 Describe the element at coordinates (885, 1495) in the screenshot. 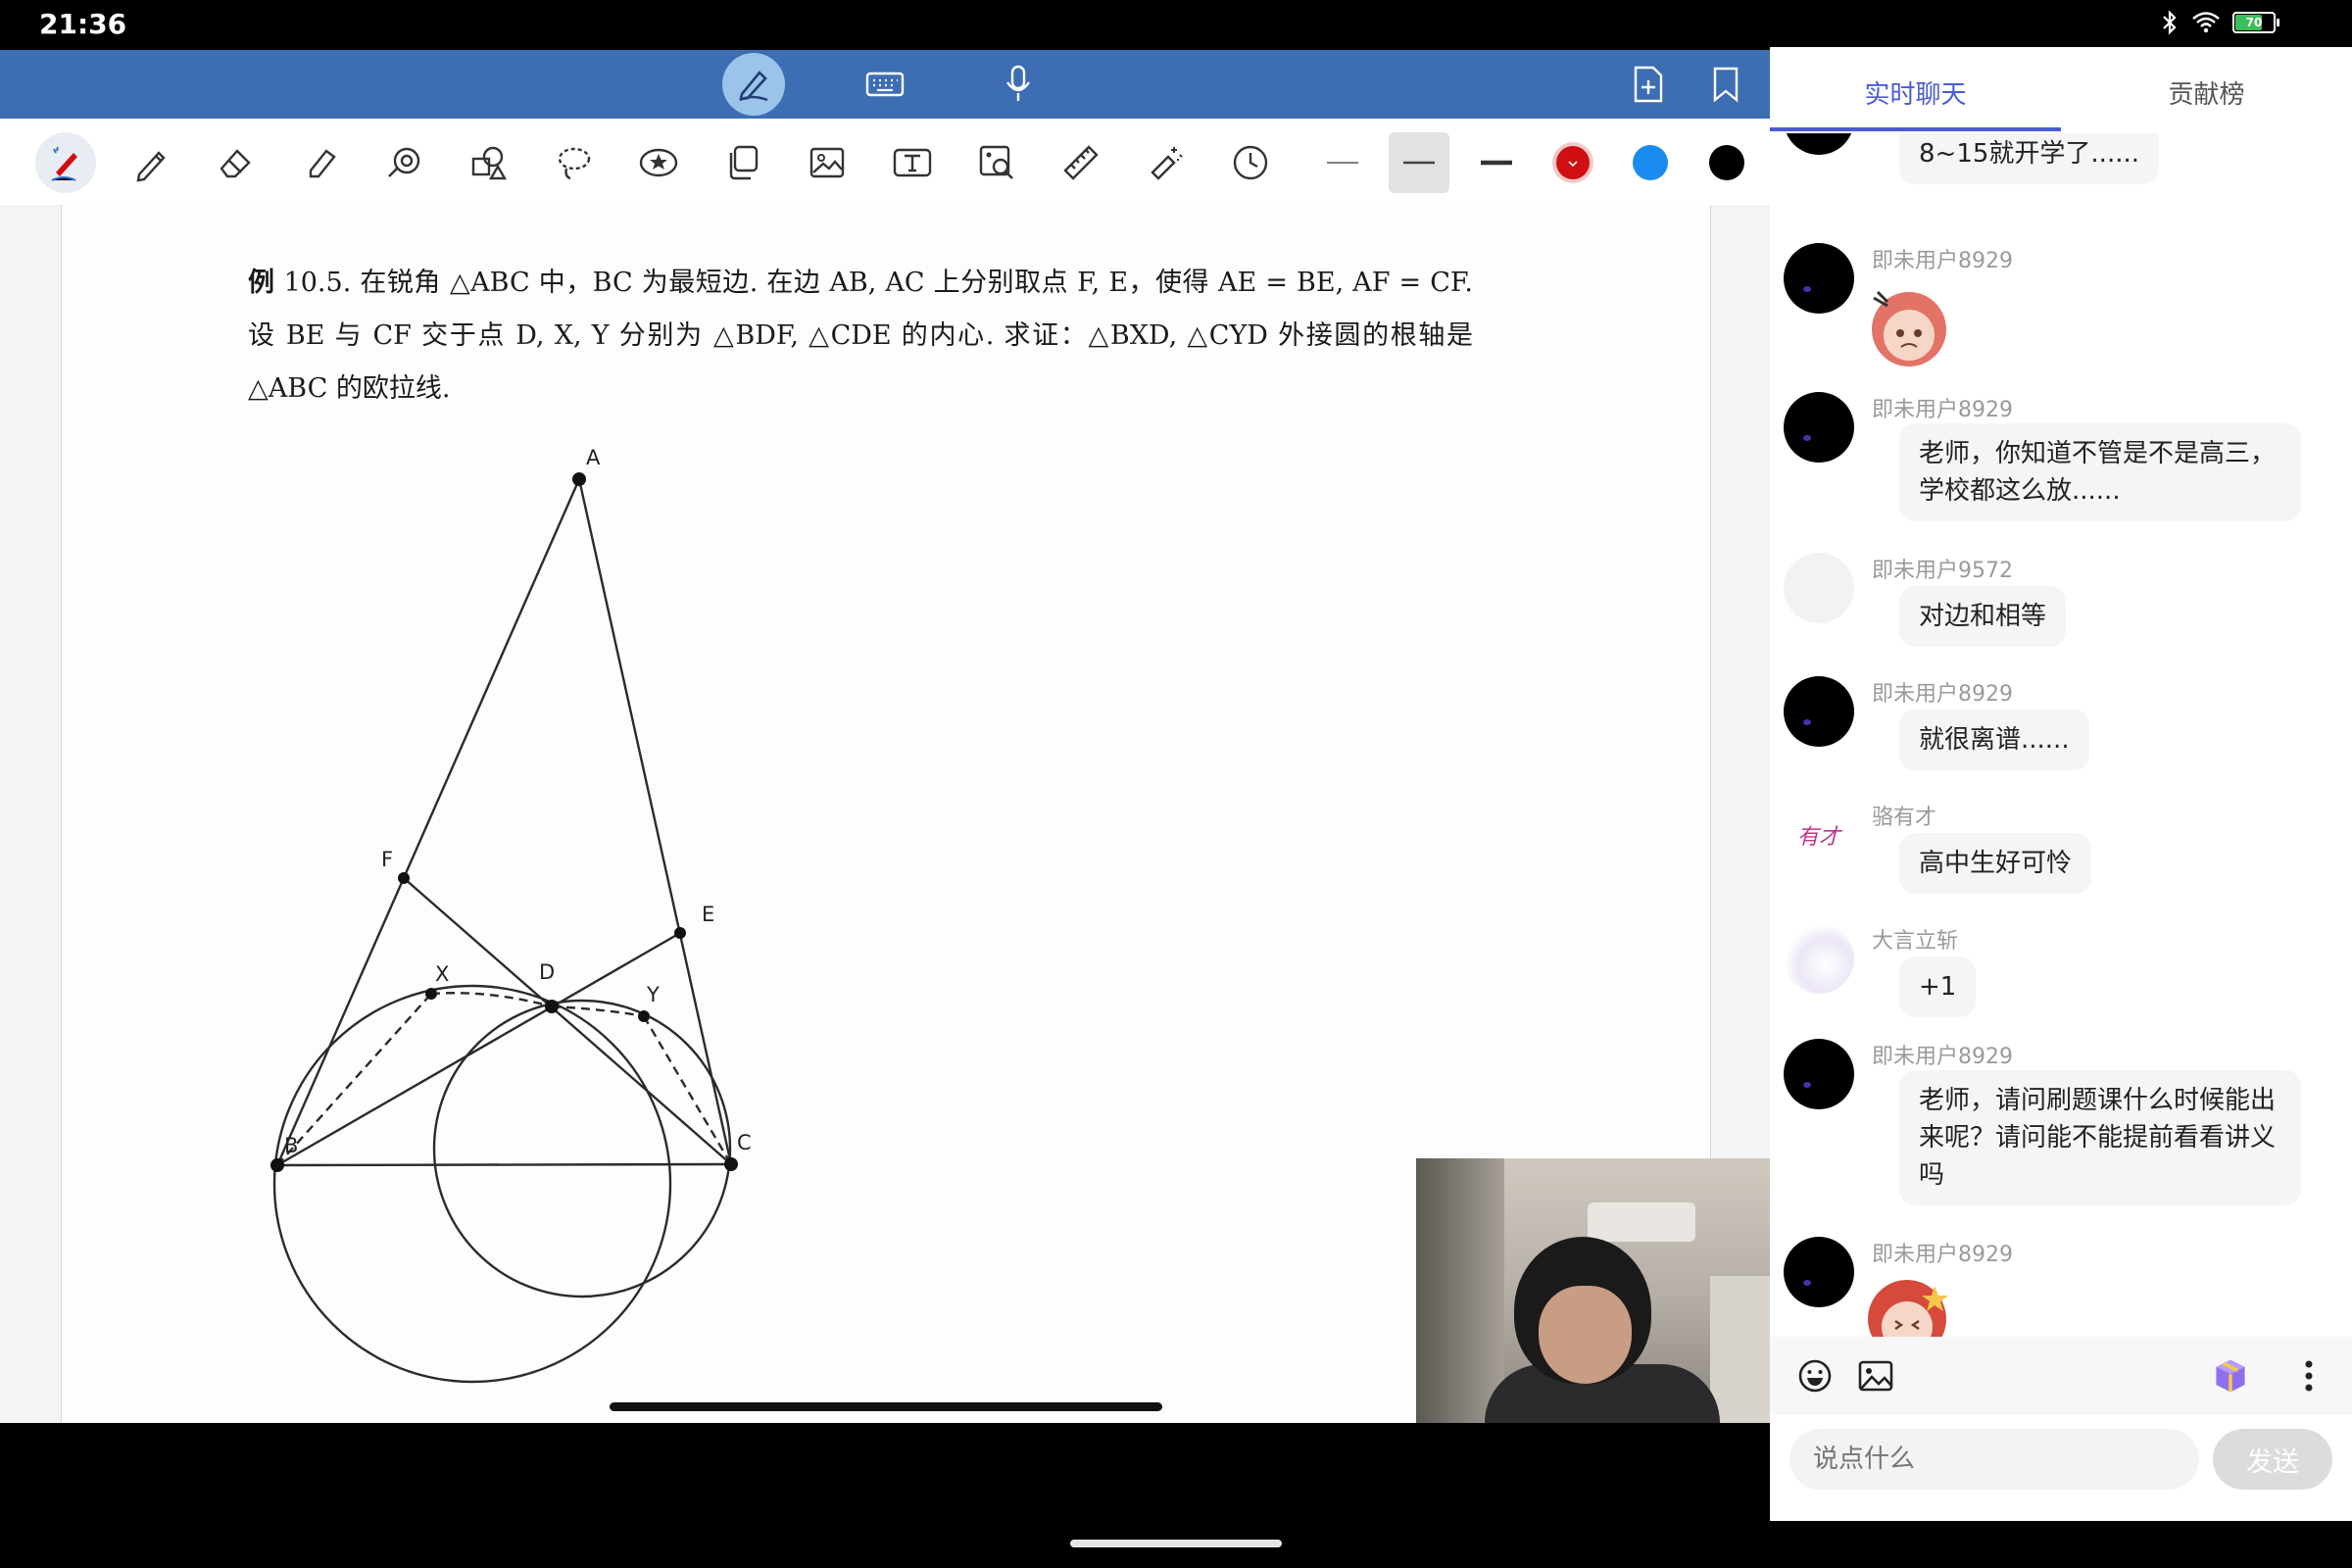

I see `bottom-area` at that location.